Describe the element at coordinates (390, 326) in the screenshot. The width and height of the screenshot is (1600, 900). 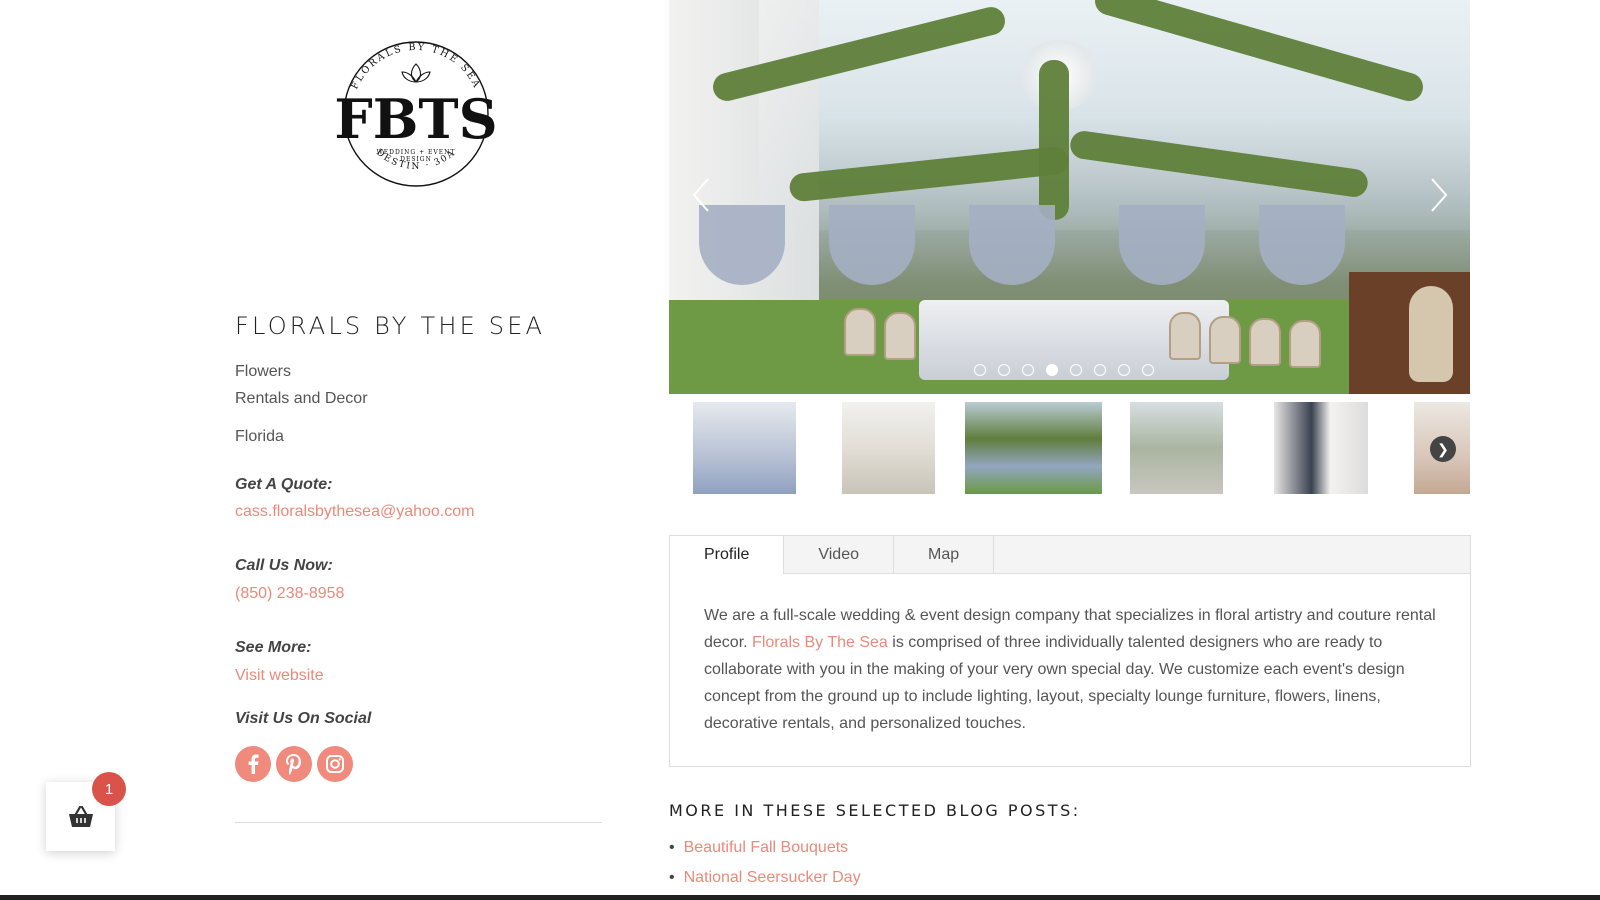
I see `vendor-title: FLORALS BY THE SEA` at that location.